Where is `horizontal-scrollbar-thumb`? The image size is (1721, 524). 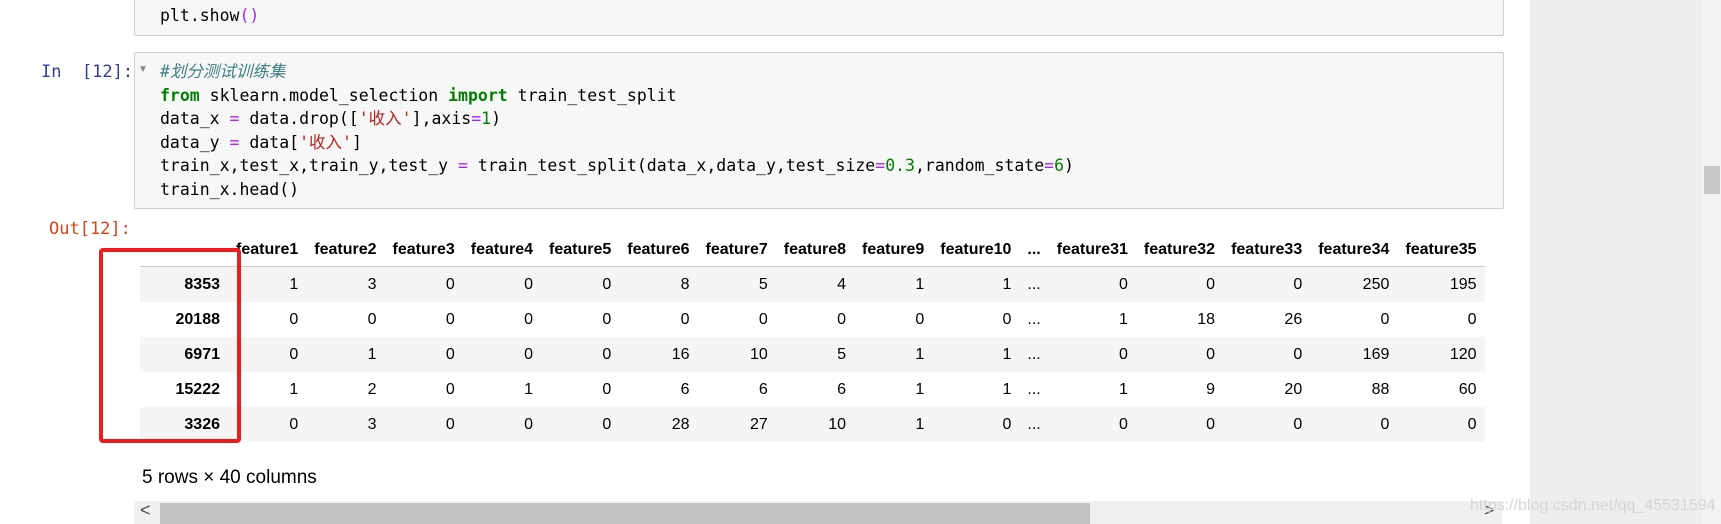
horizontal-scrollbar-thumb is located at coordinates (625, 513).